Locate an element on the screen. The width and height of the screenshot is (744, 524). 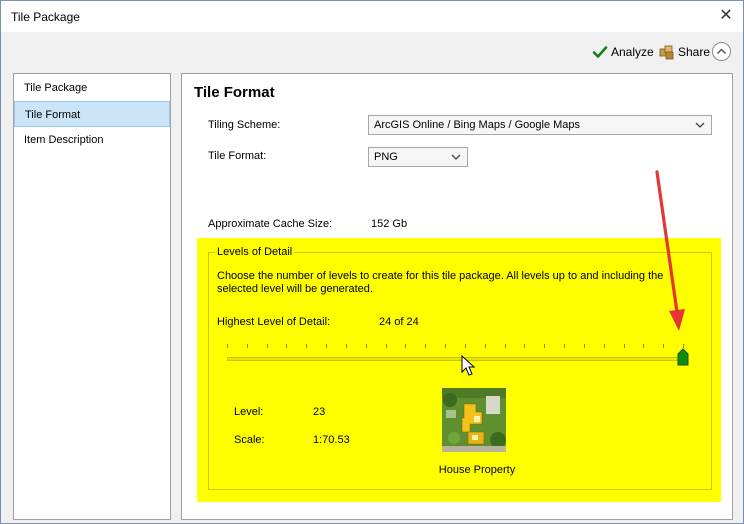
tiling-scheme-dropdown: ArcGIS Online / Bing Maps / Google Maps is located at coordinates (540, 125).